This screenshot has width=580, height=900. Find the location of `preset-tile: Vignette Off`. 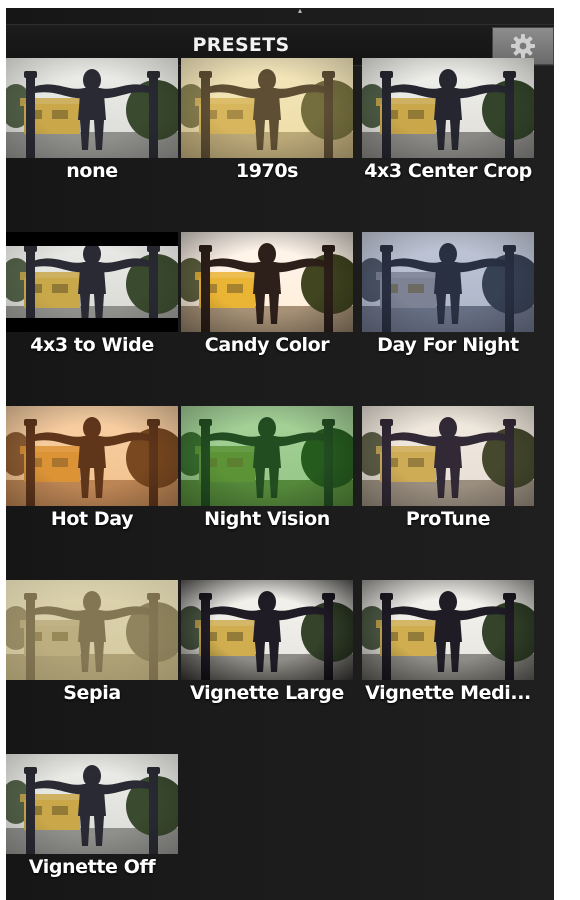

preset-tile: Vignette Off is located at coordinates (92, 827).